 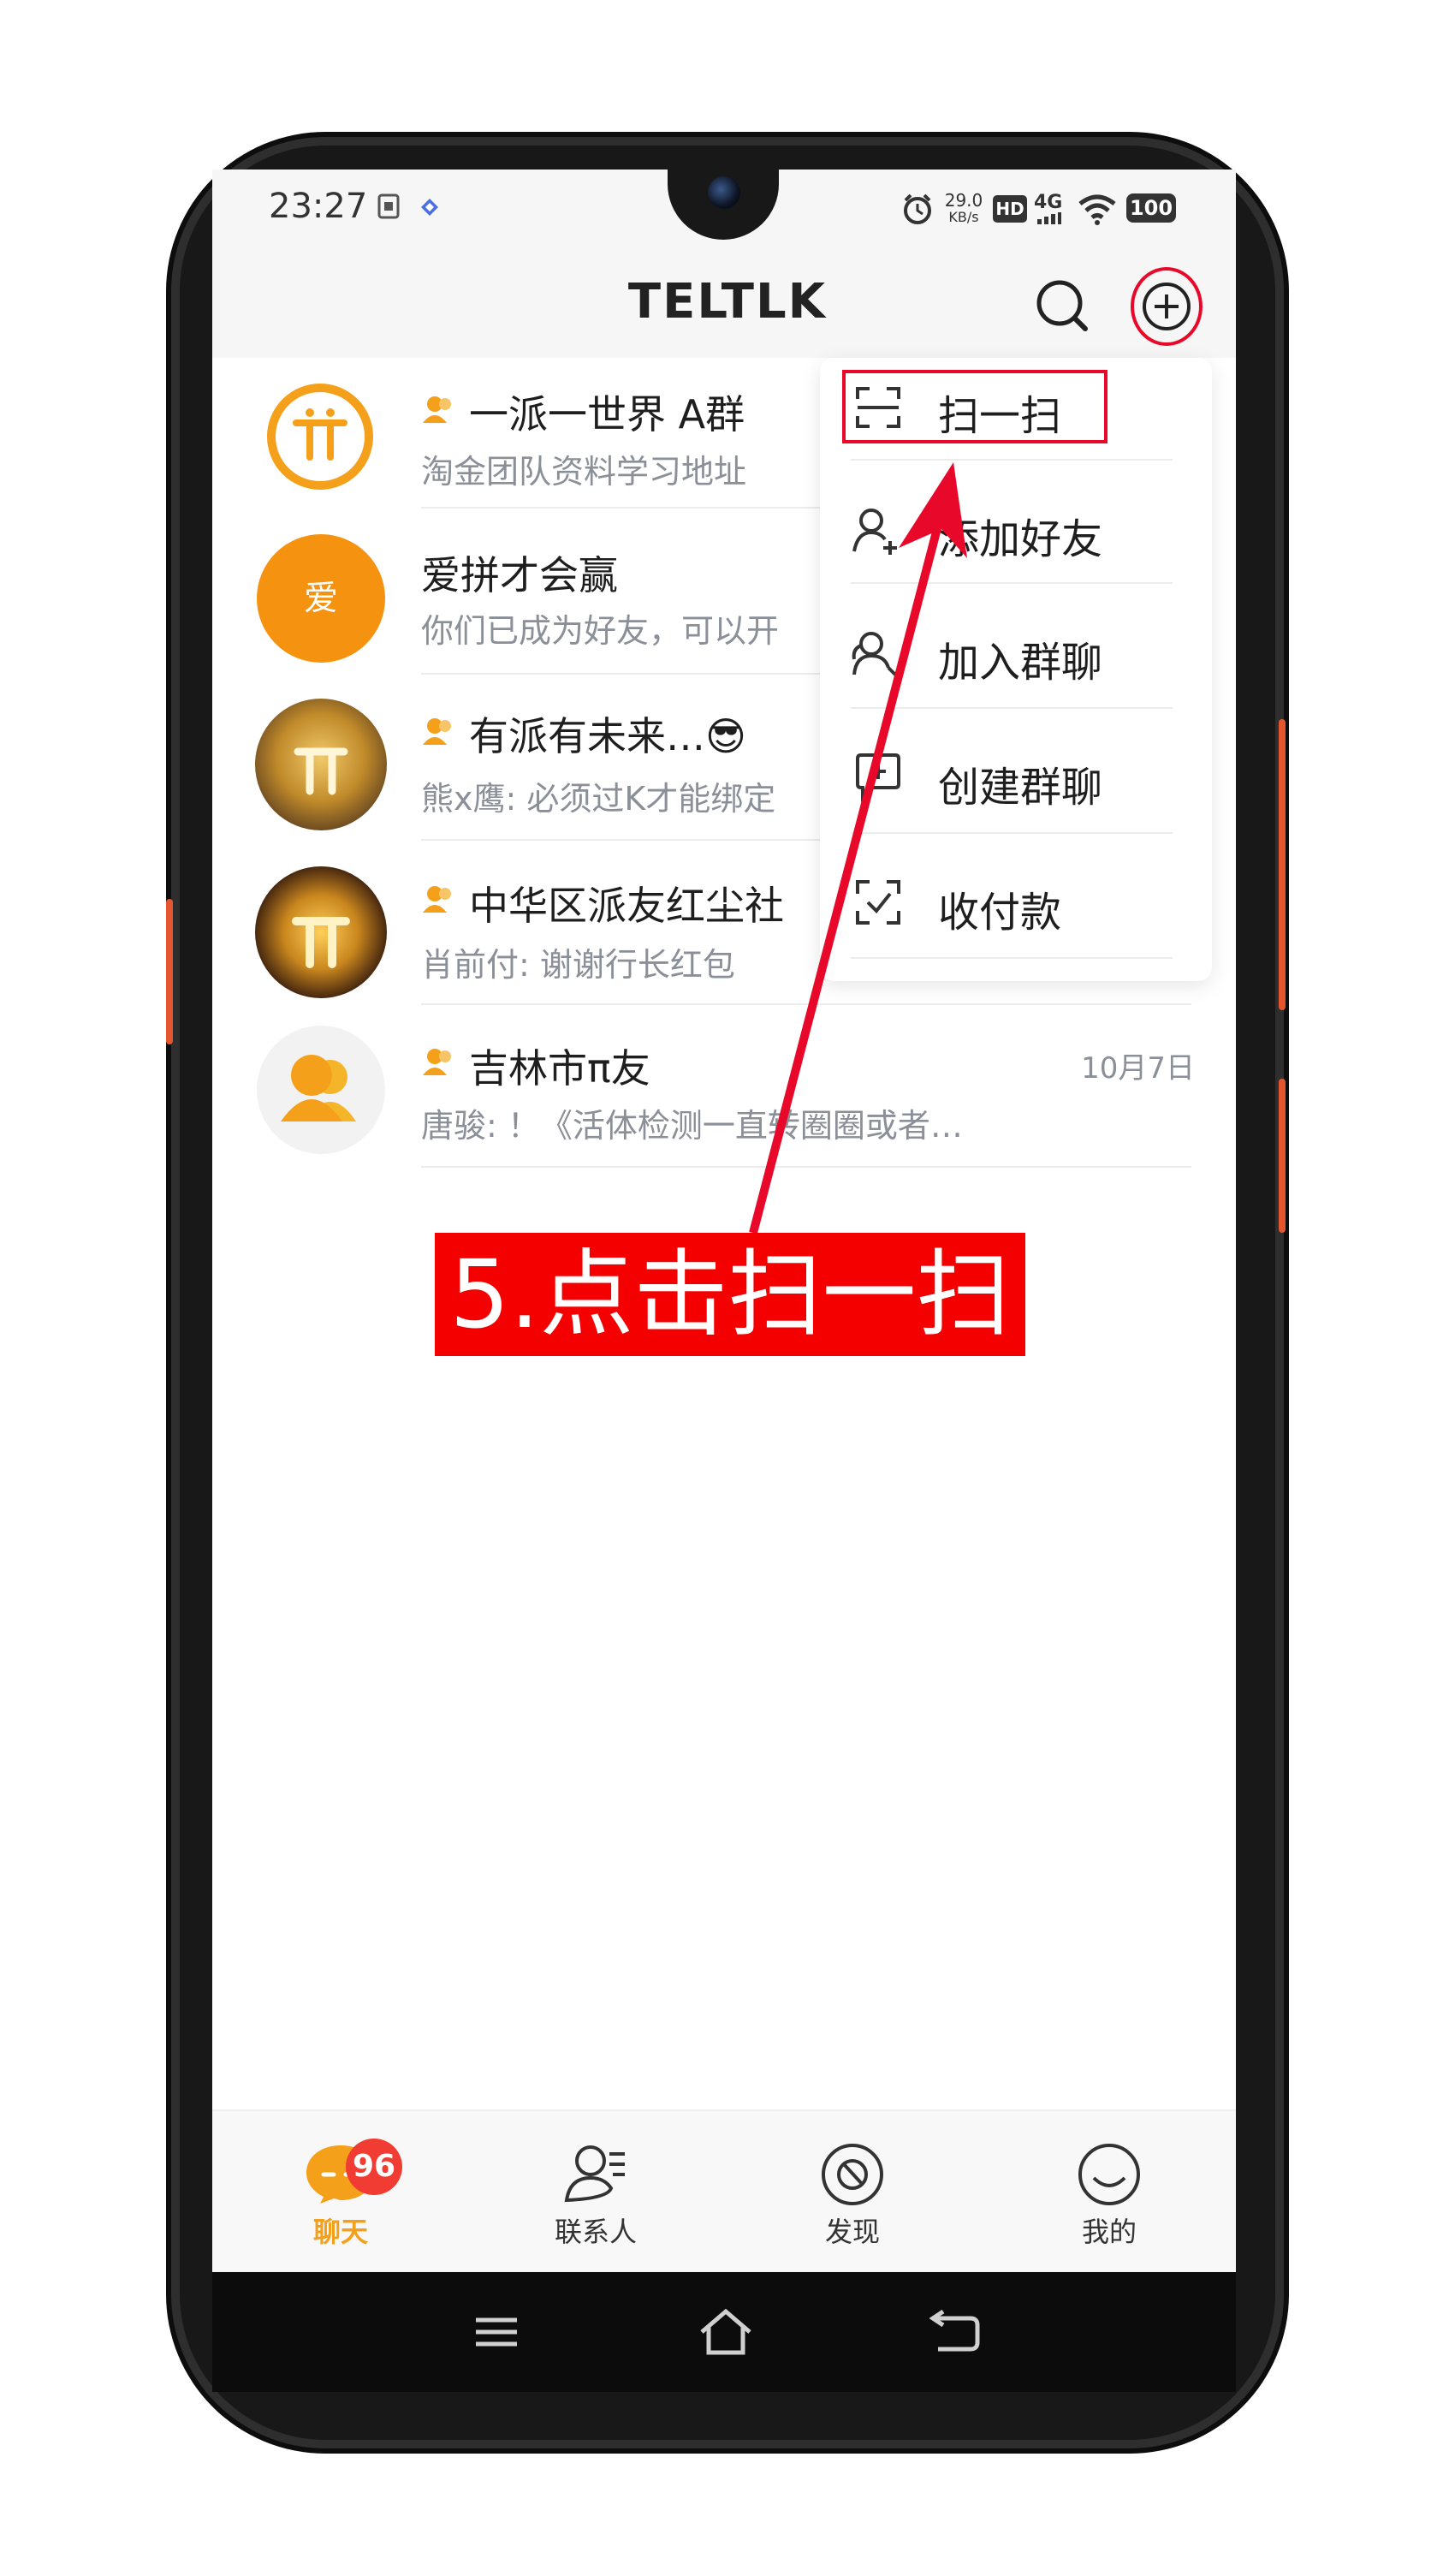 I want to click on front-camera, so click(x=724, y=192).